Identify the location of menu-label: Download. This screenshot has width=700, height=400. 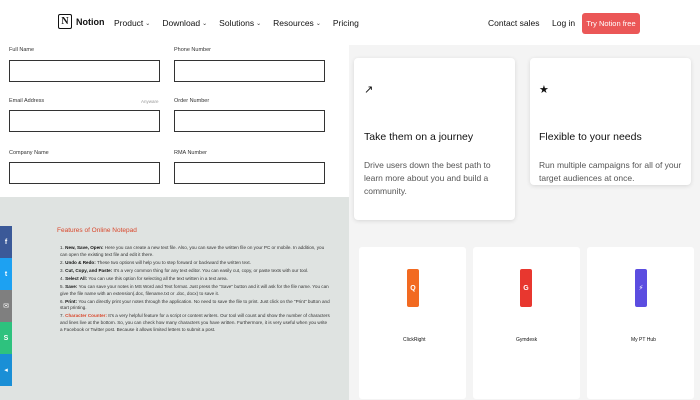
(181, 23).